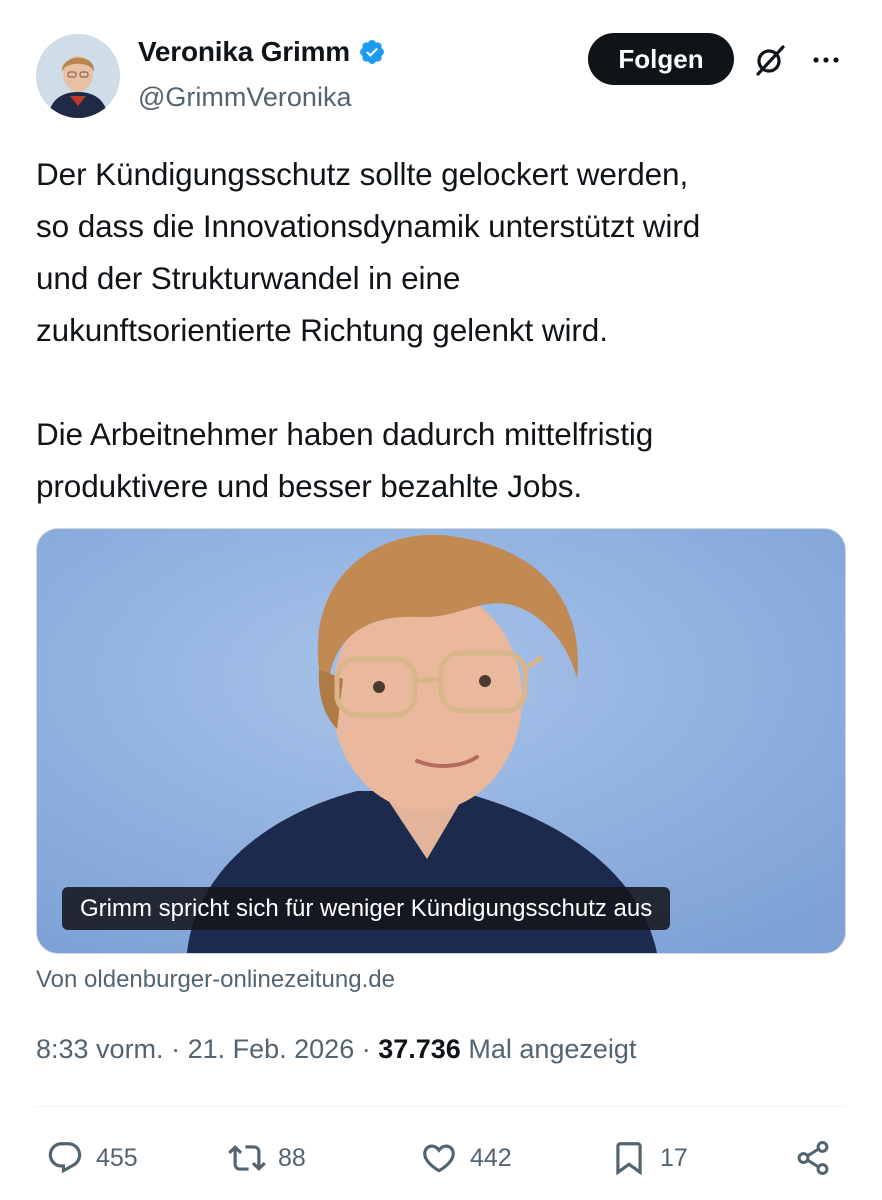  I want to click on bookmark-icon, so click(629, 1159).